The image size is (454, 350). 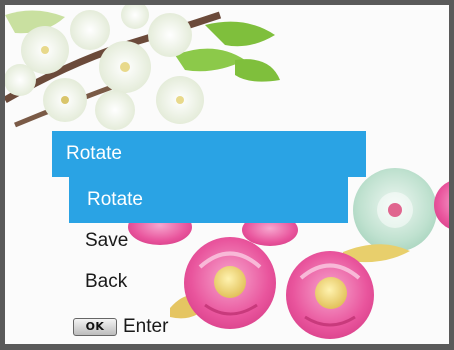 What do you see at coordinates (106, 282) in the screenshot?
I see `menu-item-back: Back` at bounding box center [106, 282].